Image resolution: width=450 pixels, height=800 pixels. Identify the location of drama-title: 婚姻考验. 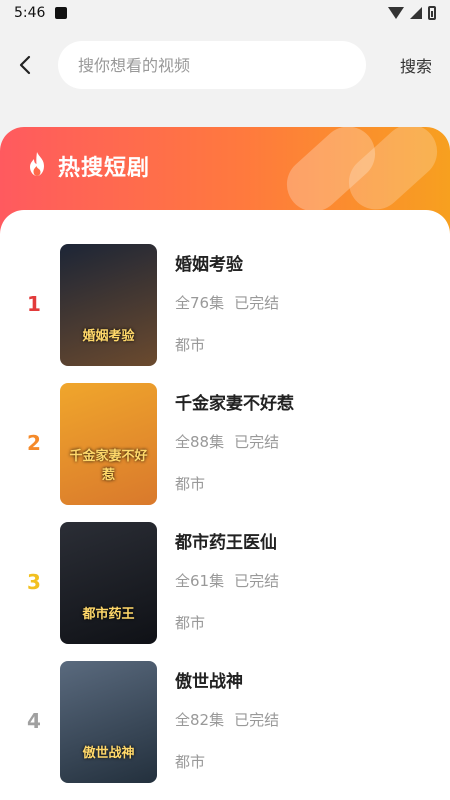
(209, 262).